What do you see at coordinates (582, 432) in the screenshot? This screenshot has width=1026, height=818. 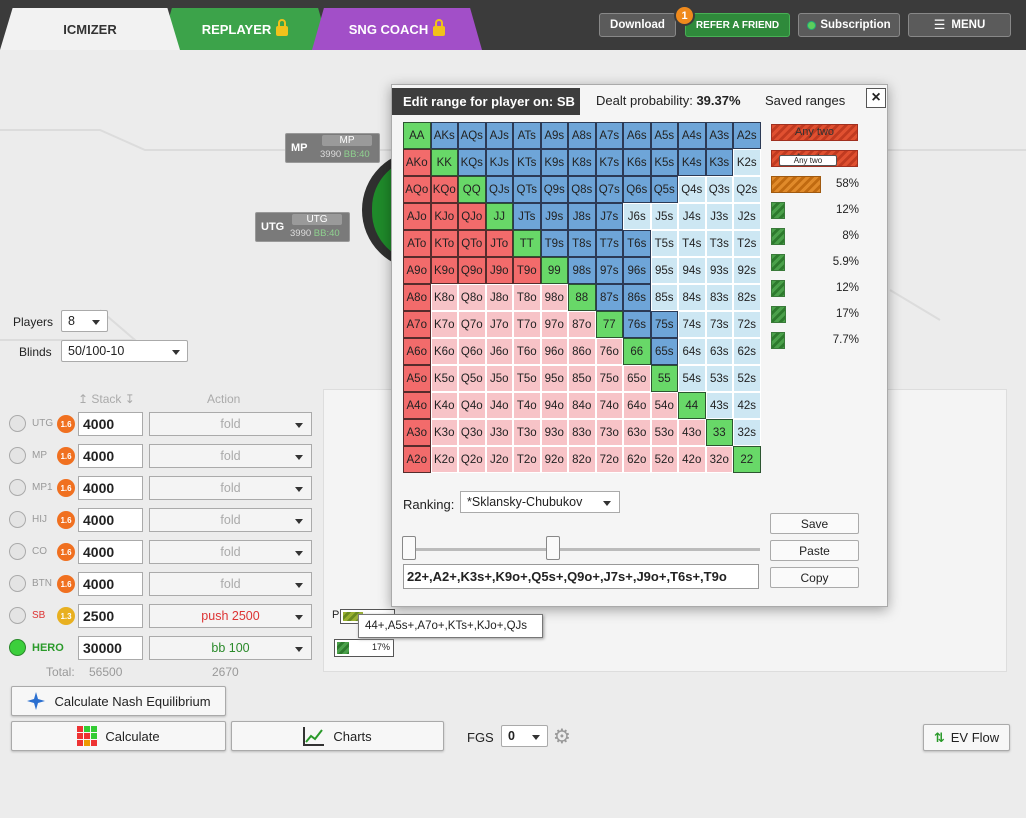 I see `hand-cell: 83o` at bounding box center [582, 432].